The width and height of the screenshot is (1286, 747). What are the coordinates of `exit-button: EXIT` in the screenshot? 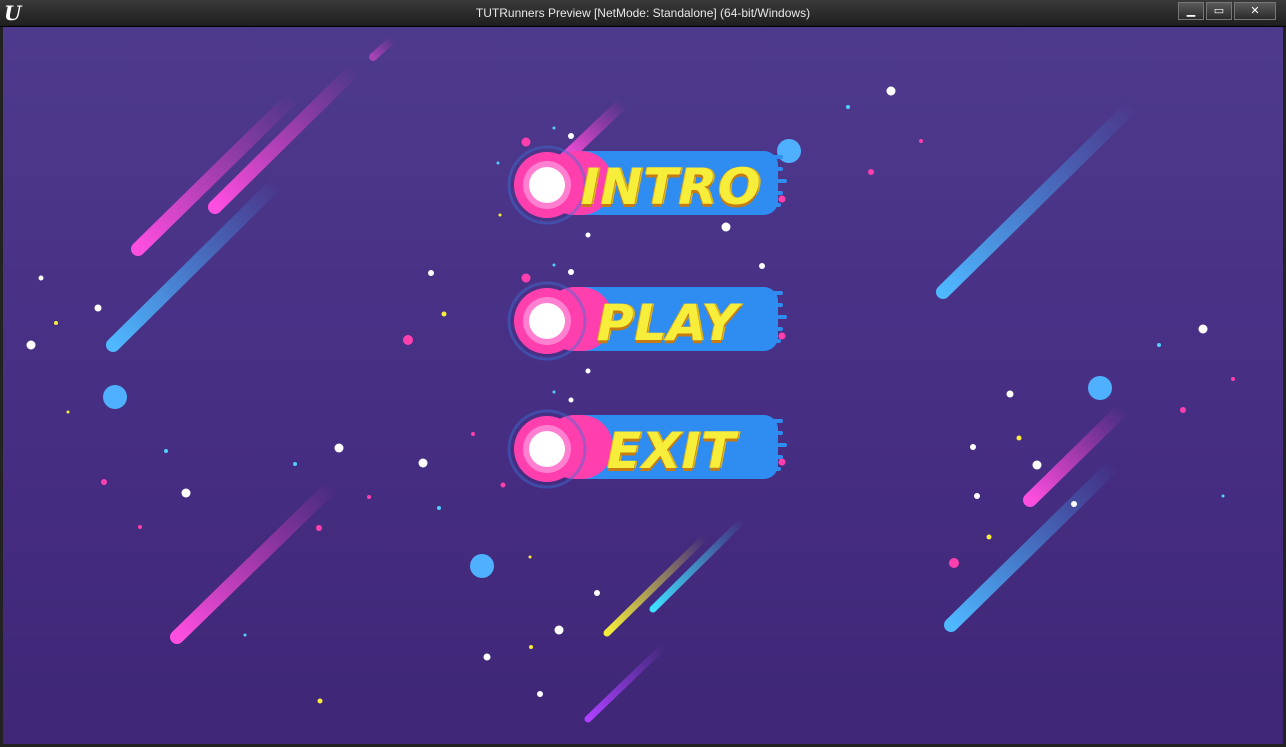 It's located at (648, 450).